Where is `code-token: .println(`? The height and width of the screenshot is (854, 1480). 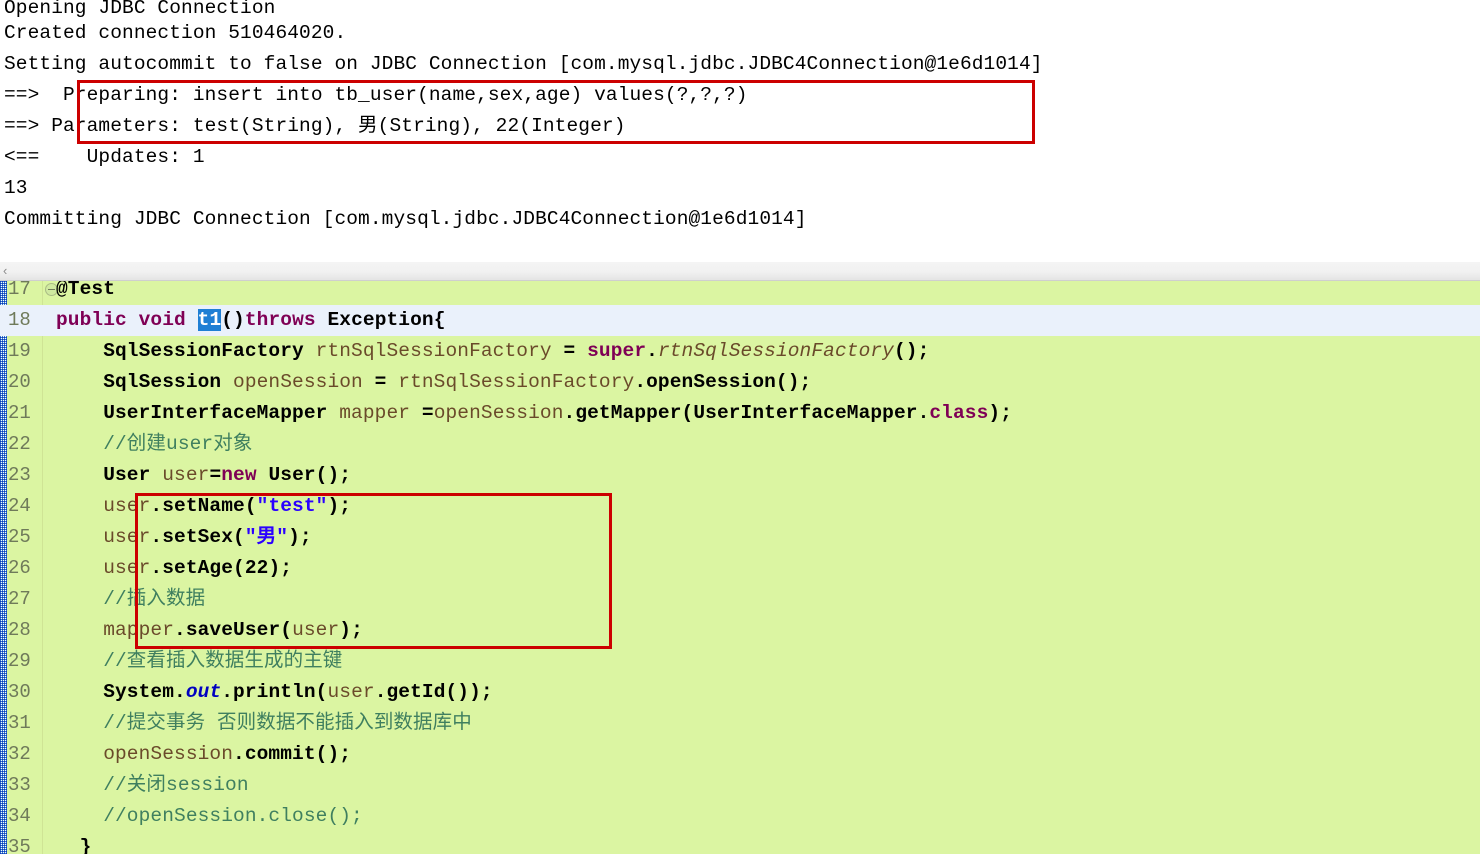 code-token: .println( is located at coordinates (274, 692).